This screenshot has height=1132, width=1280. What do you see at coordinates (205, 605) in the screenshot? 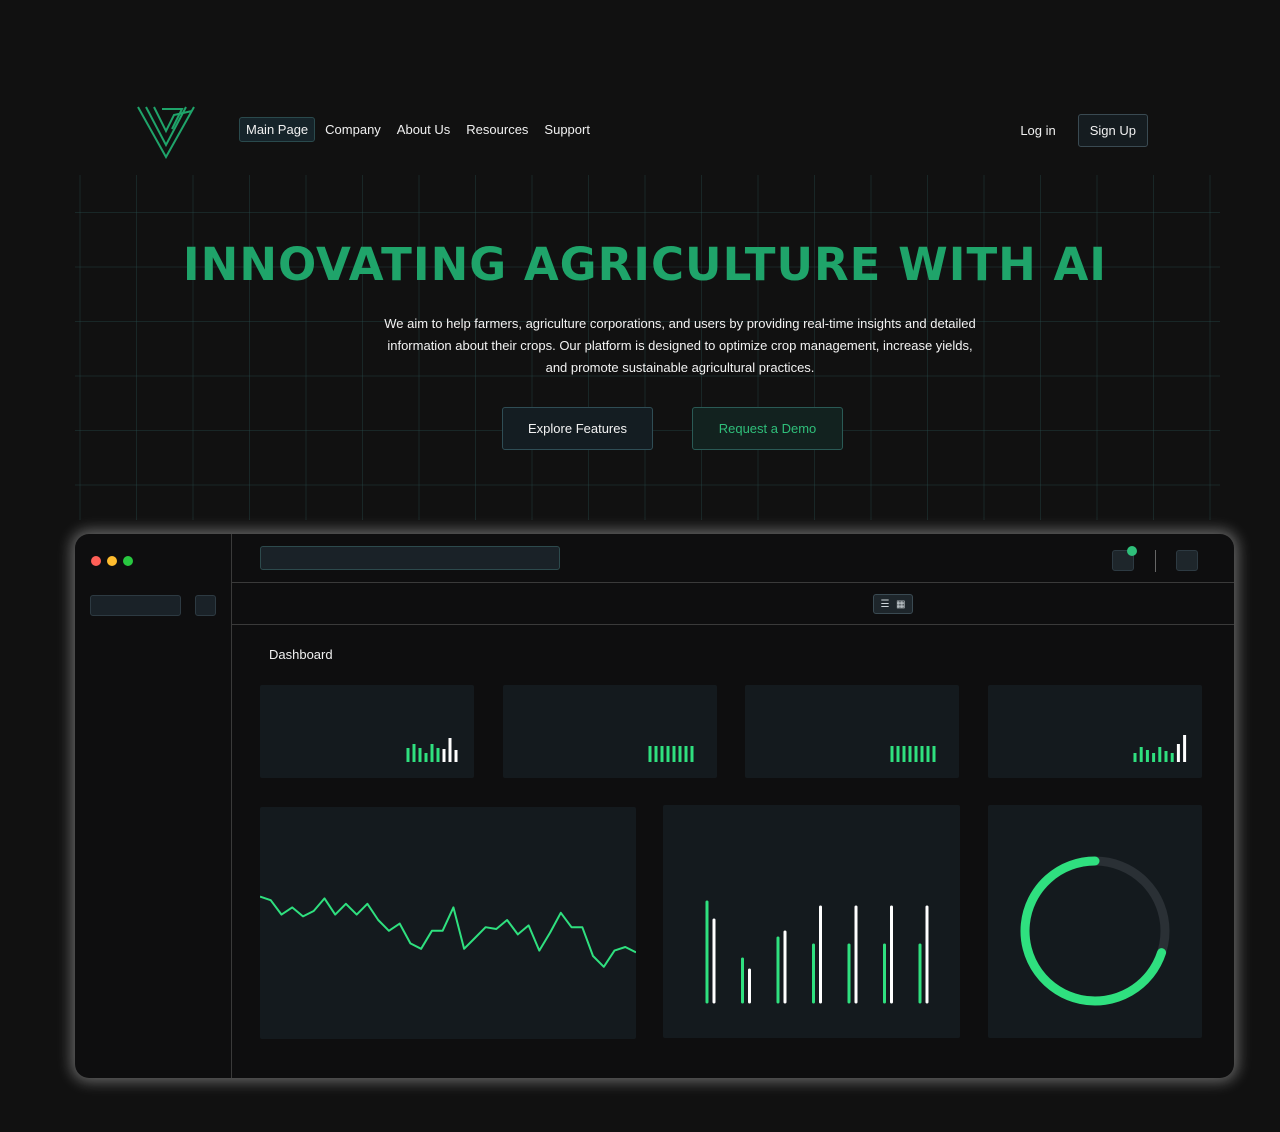
I see `sidebar-button` at bounding box center [205, 605].